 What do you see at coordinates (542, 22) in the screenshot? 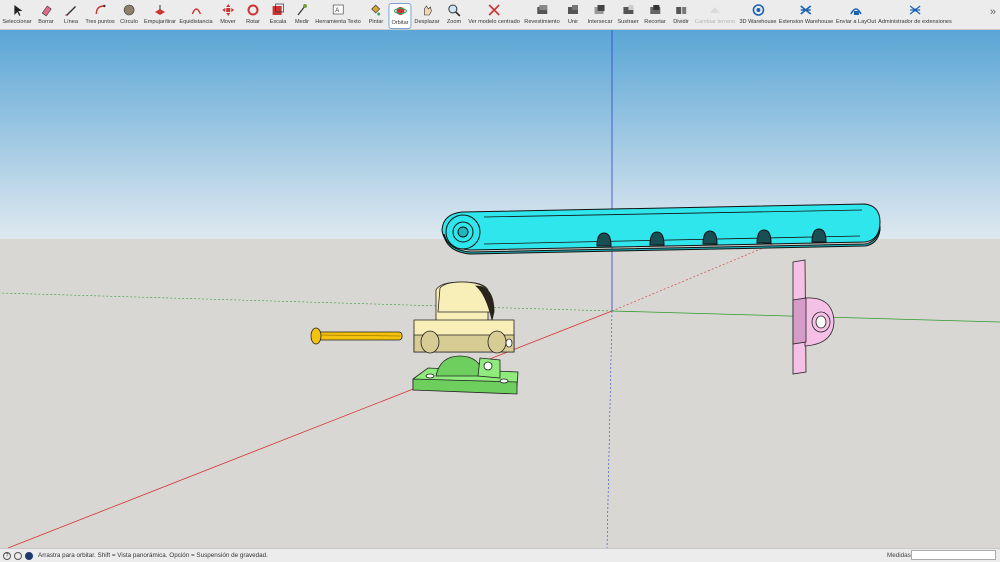
I see `tool-label: Revestimiento` at bounding box center [542, 22].